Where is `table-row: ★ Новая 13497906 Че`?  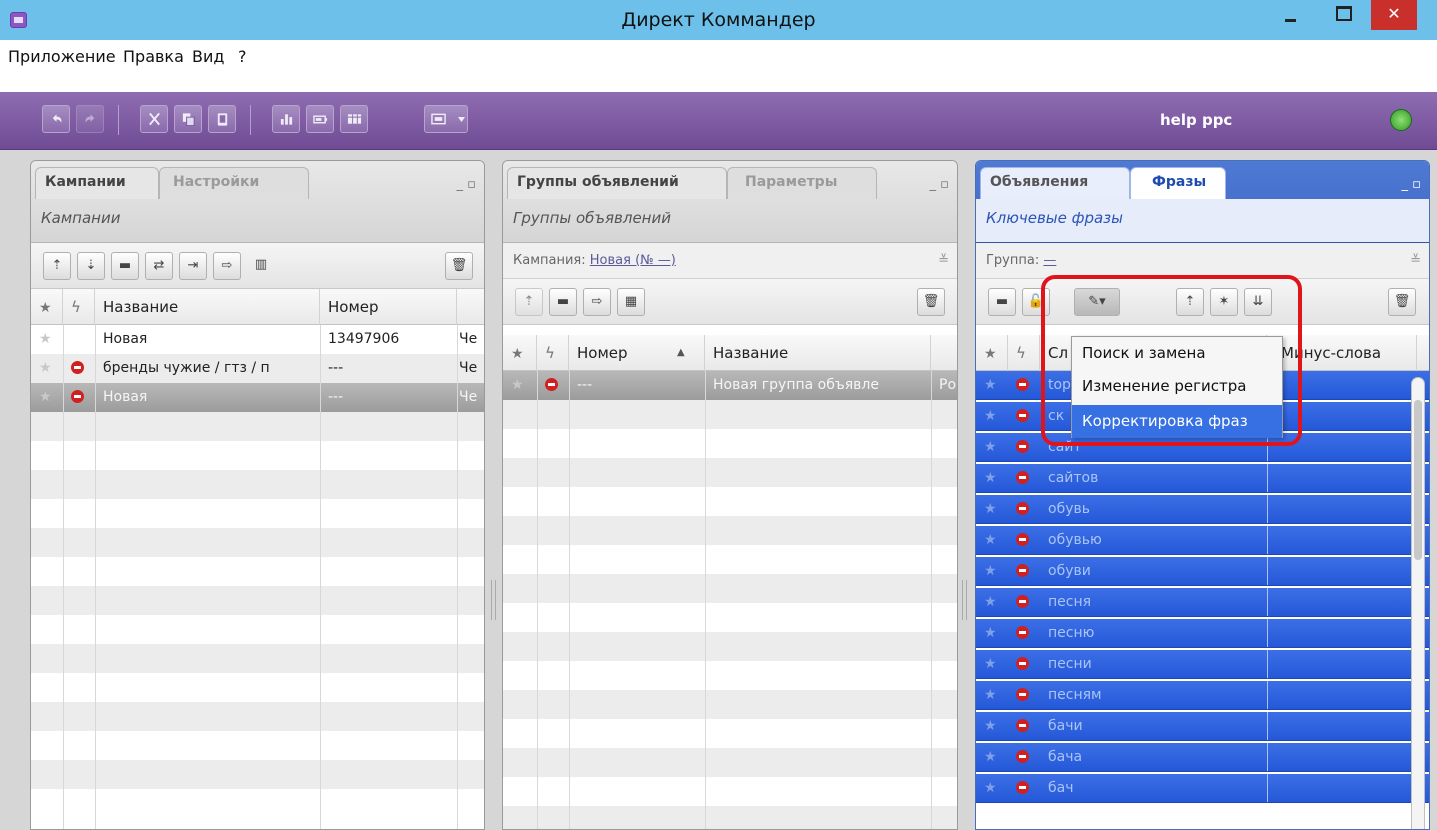
table-row: ★ Новая 13497906 Че is located at coordinates (257, 339).